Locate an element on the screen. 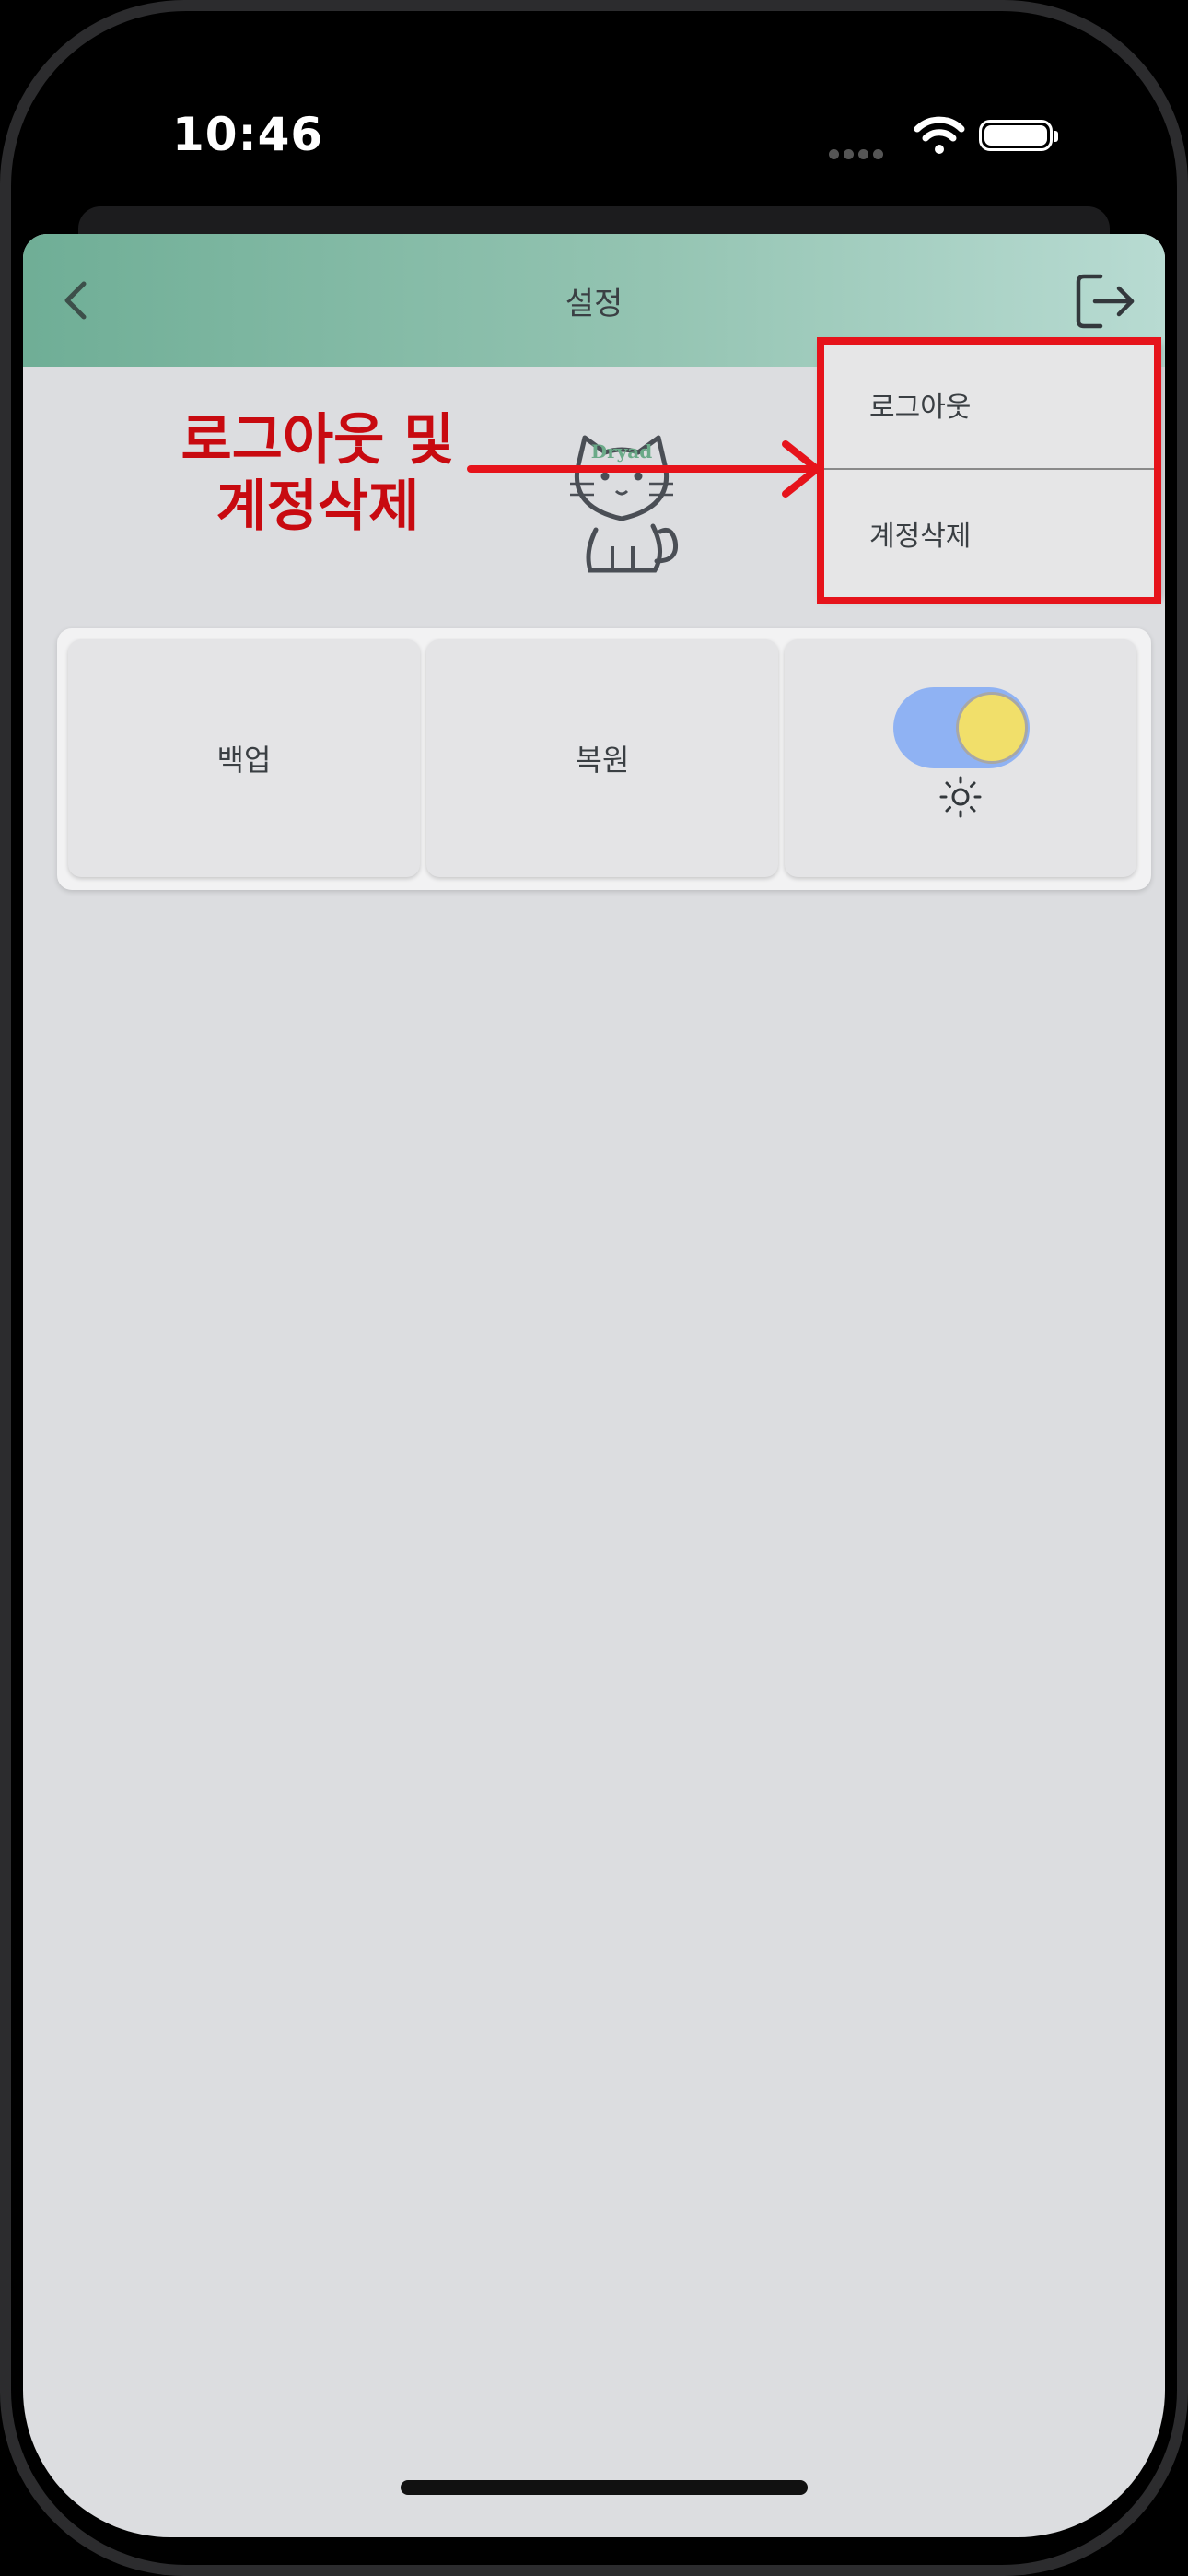 The height and width of the screenshot is (2576, 1188). restore-label: 복원 is located at coordinates (602, 760).